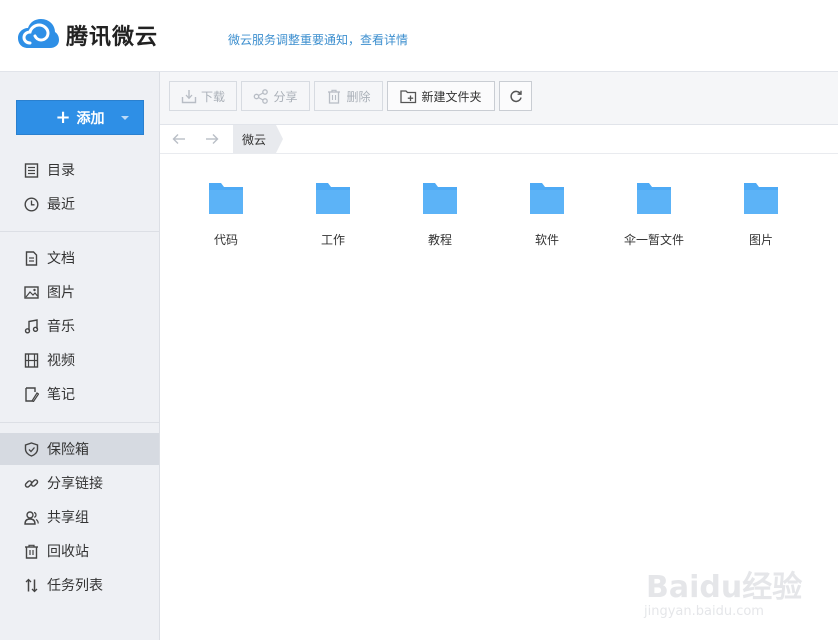 The image size is (838, 640). I want to click on sidebar-item-share-links: 分享链接, so click(79, 483).